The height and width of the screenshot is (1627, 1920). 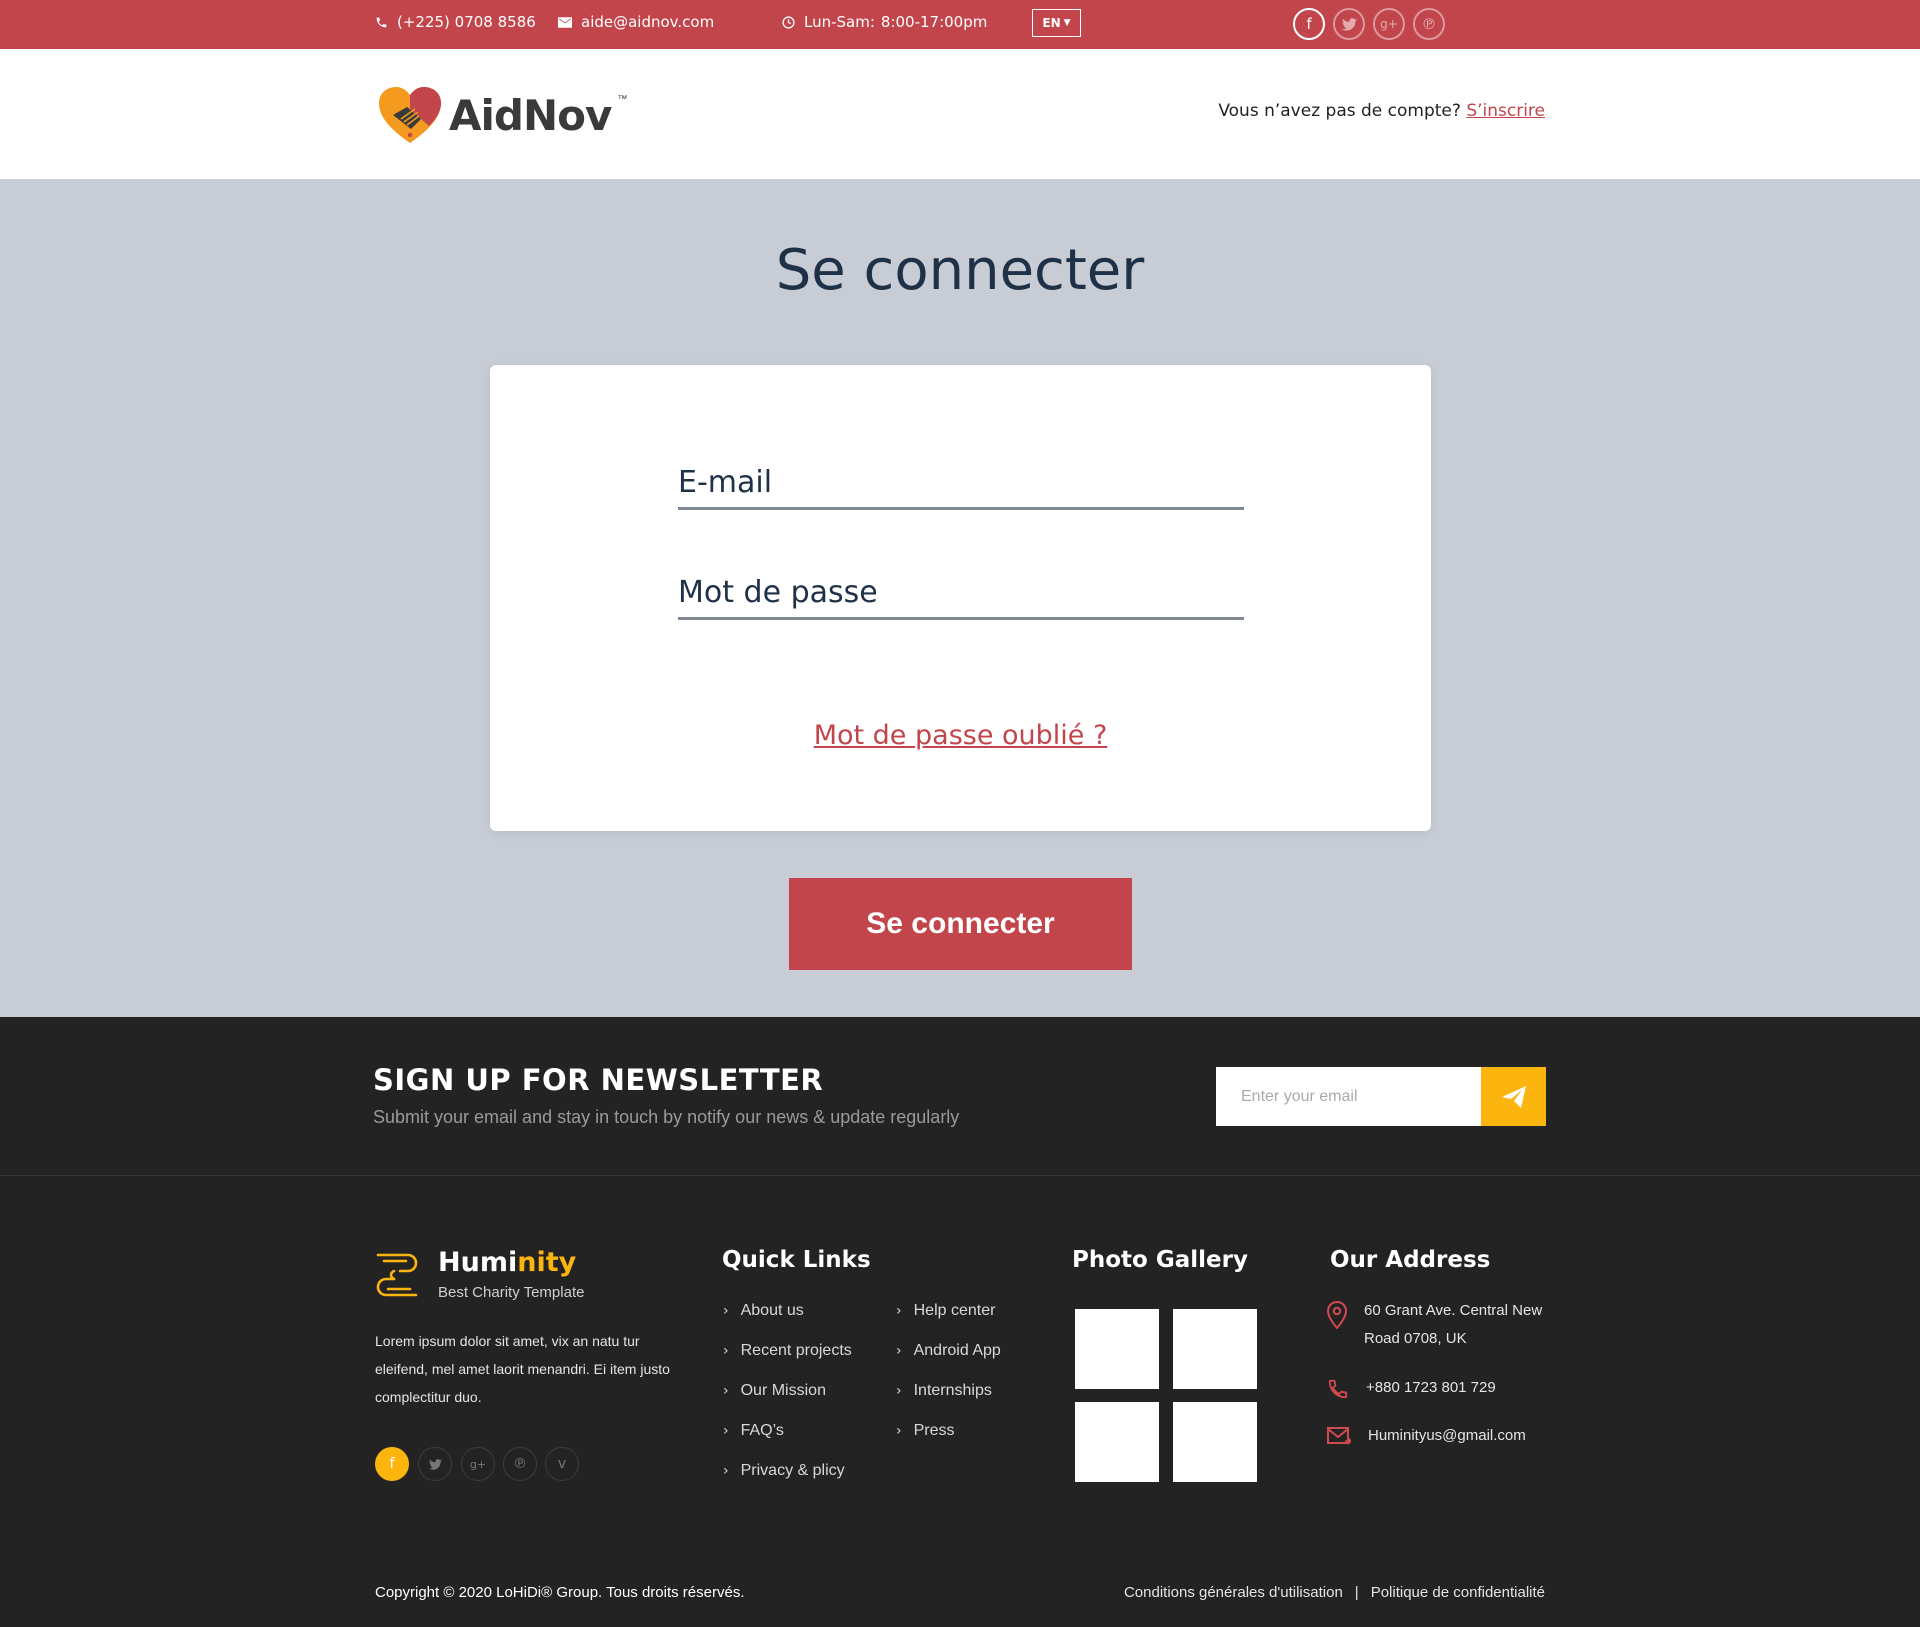 I want to click on footer-brand: Huminity Best Charity Template, so click(x=479, y=1275).